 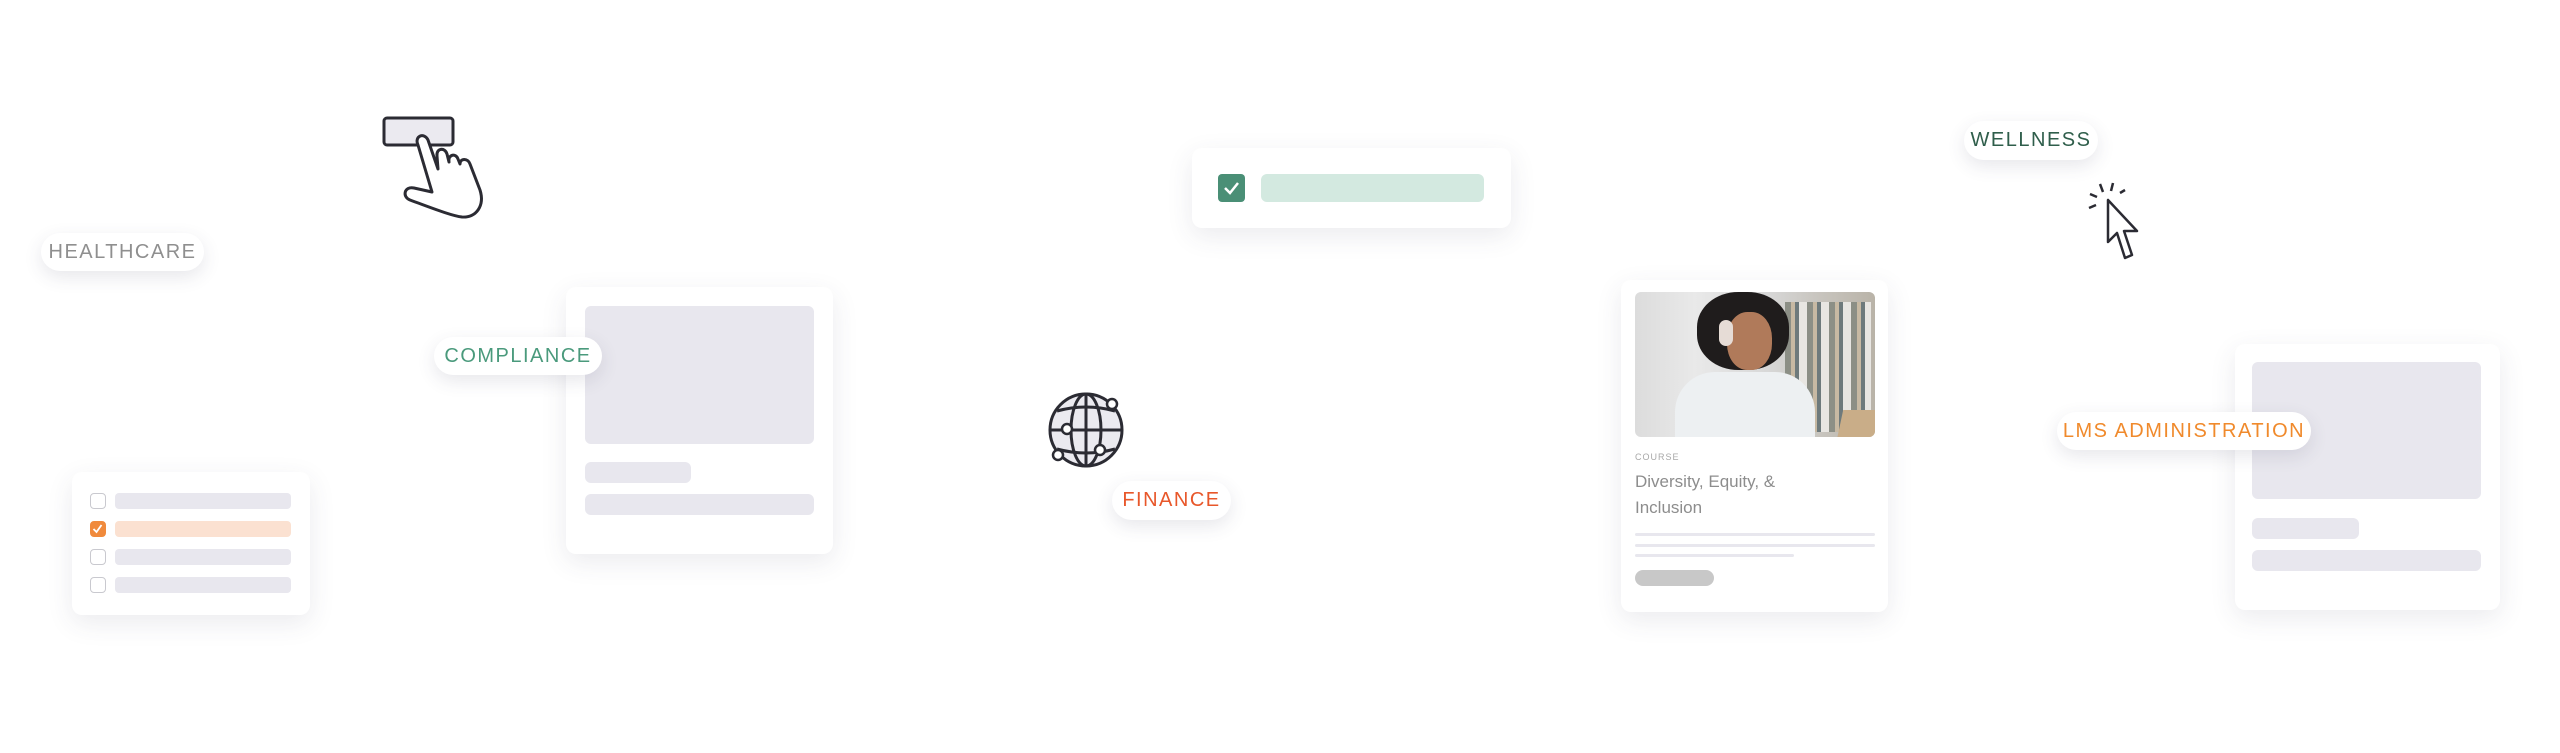 I want to click on checkbox-checked, so click(x=98, y=529).